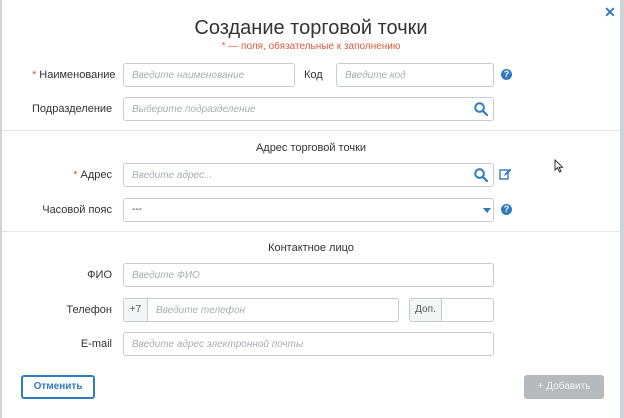 The height and width of the screenshot is (418, 624). I want to click on fio-label: ФИО, so click(99, 275).